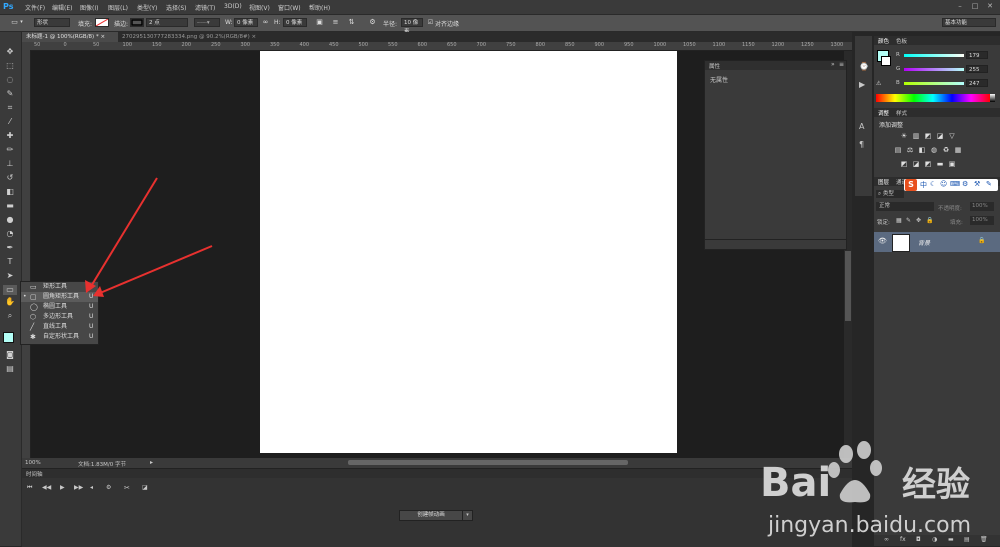  I want to click on watermark-url: jingyan.baidu.com, so click(869, 525).